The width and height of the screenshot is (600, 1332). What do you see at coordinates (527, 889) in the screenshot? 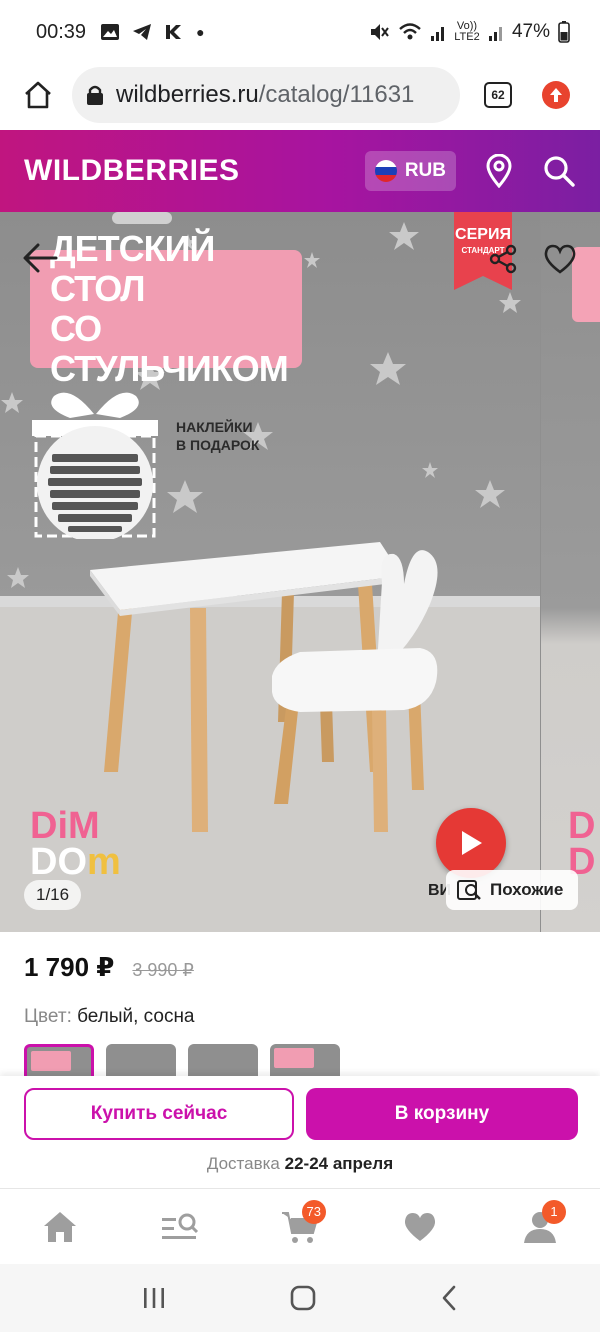
I see `similar-label: Похожие` at bounding box center [527, 889].